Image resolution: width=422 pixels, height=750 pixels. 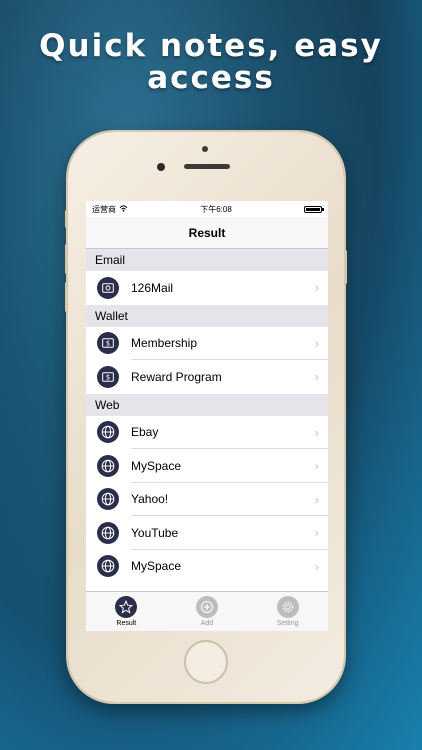 I want to click on list-item-myspace-2: MySpace ›, so click(x=207, y=566).